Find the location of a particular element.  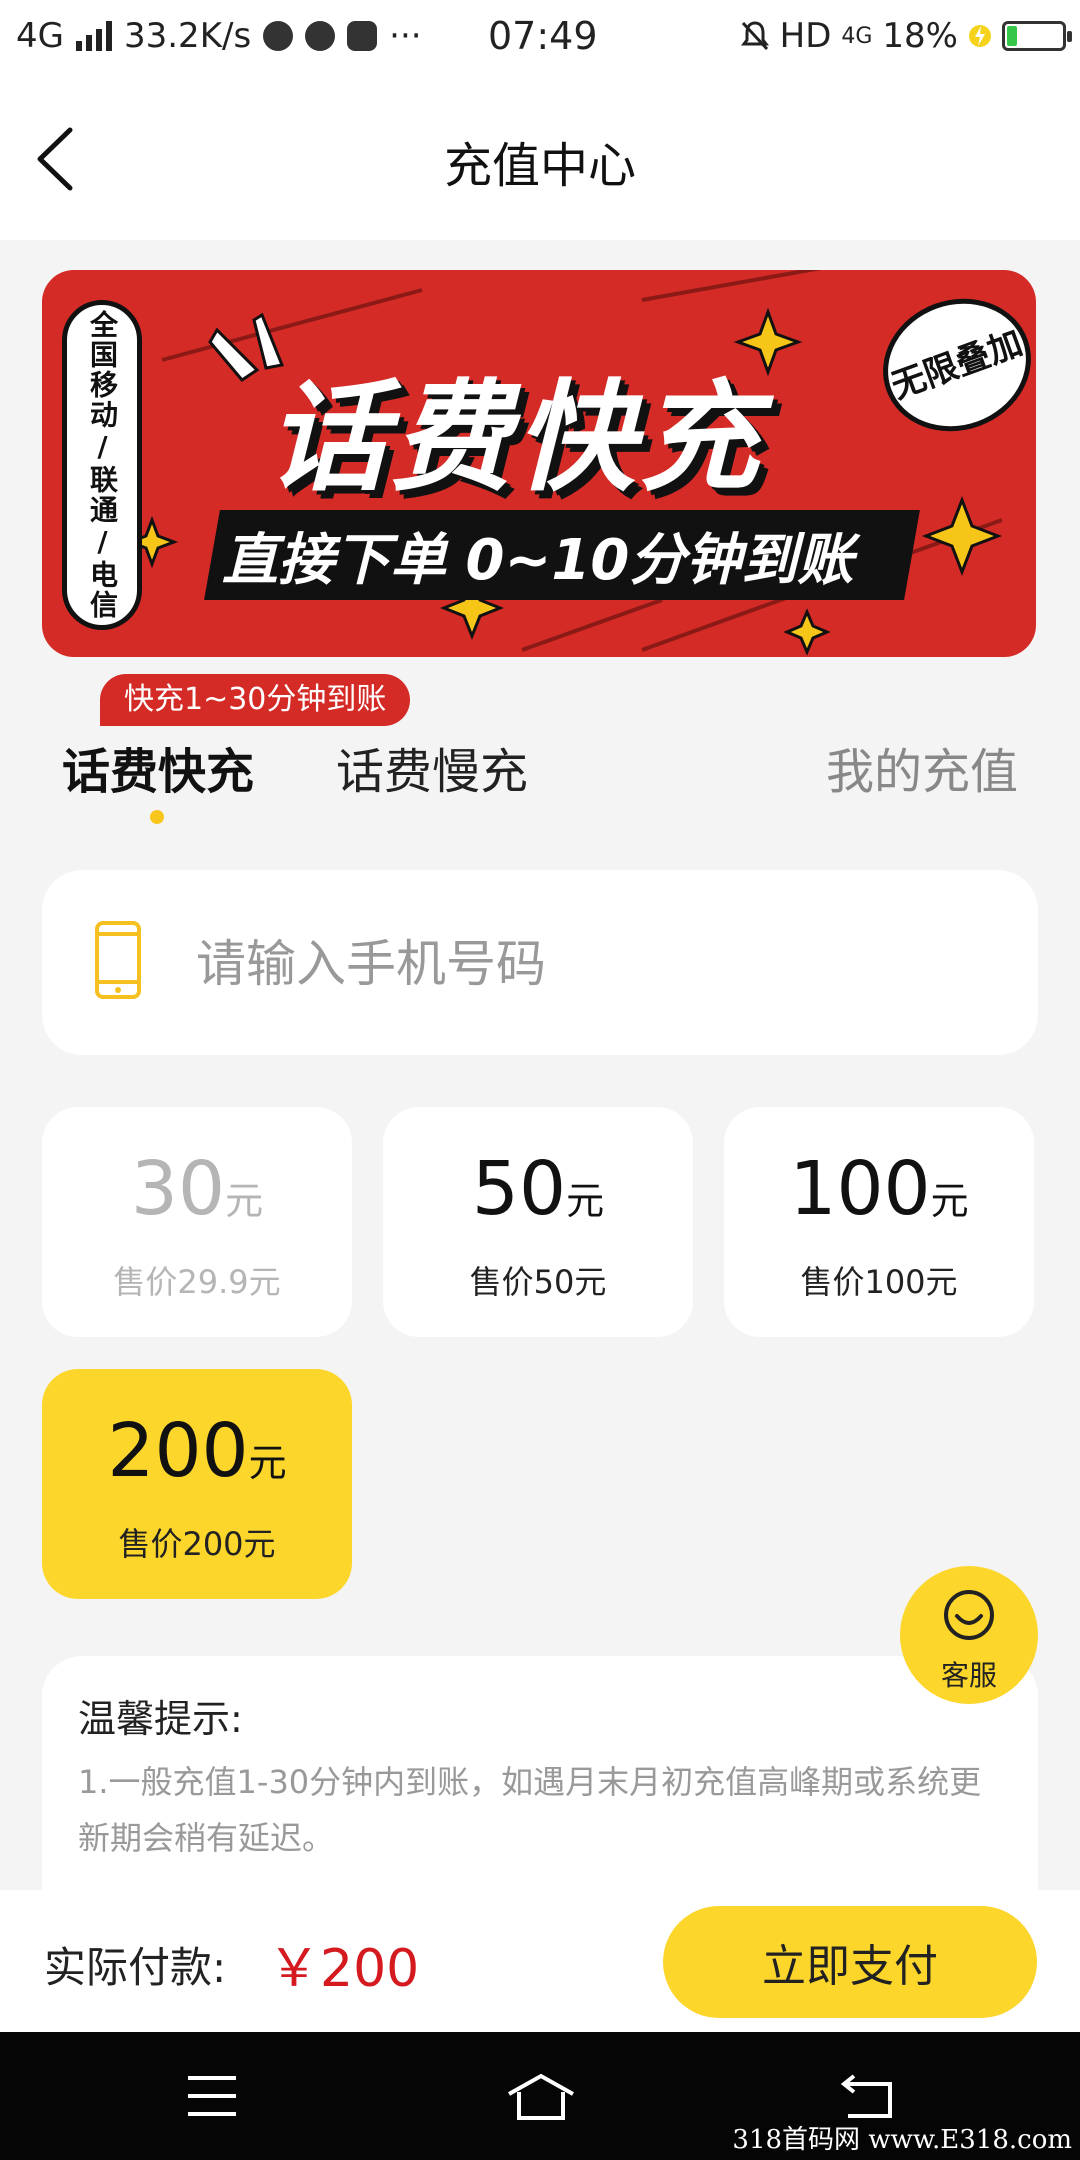

wechat-icon is located at coordinates (320, 36).